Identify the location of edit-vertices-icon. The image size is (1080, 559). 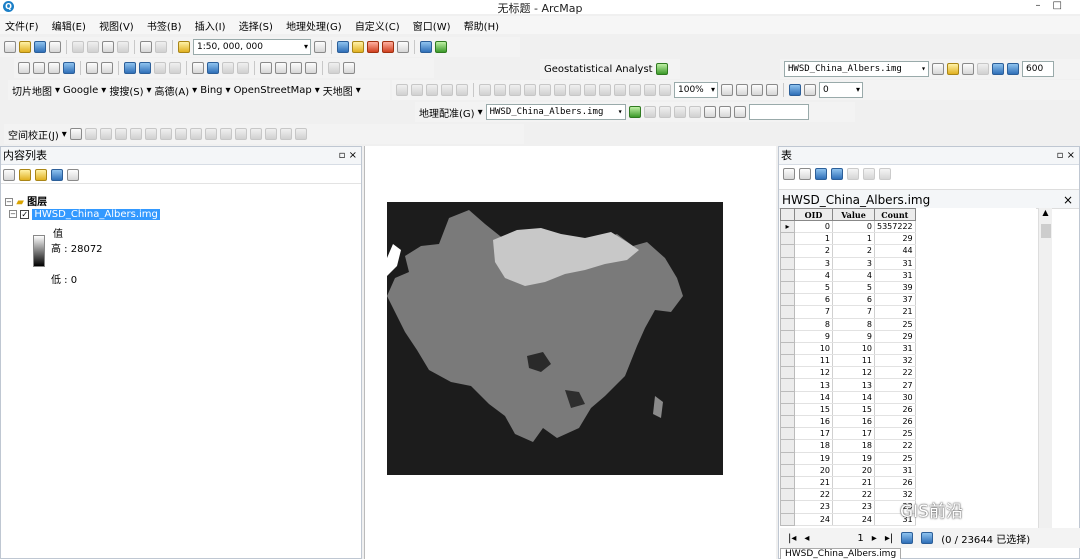
(402, 90).